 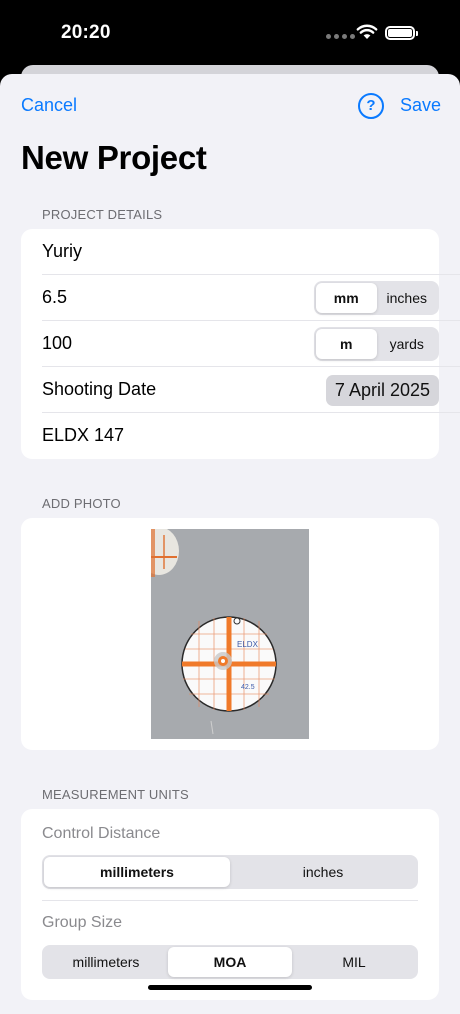 What do you see at coordinates (407, 298) in the screenshot?
I see `caliber-unit-inches: inches` at bounding box center [407, 298].